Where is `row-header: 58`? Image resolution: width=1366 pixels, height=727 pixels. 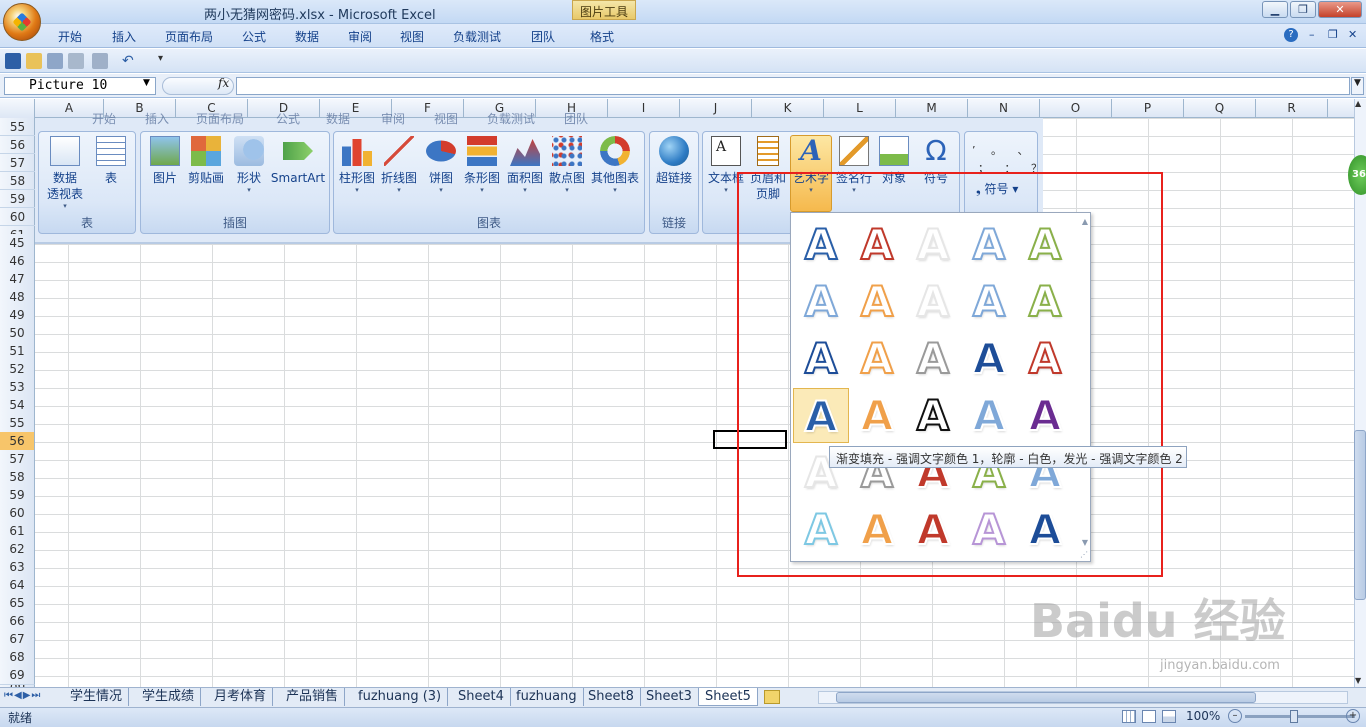
row-header: 58 is located at coordinates (17, 181).